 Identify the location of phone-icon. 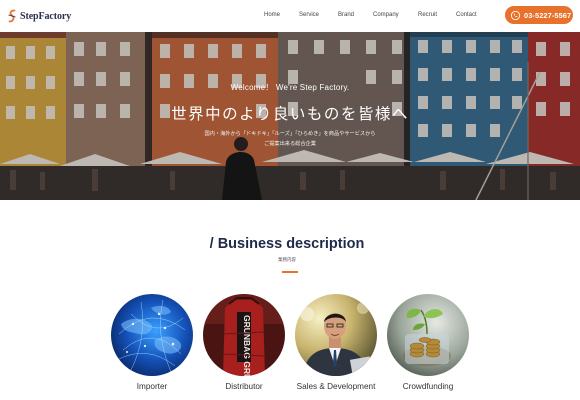
(515, 15).